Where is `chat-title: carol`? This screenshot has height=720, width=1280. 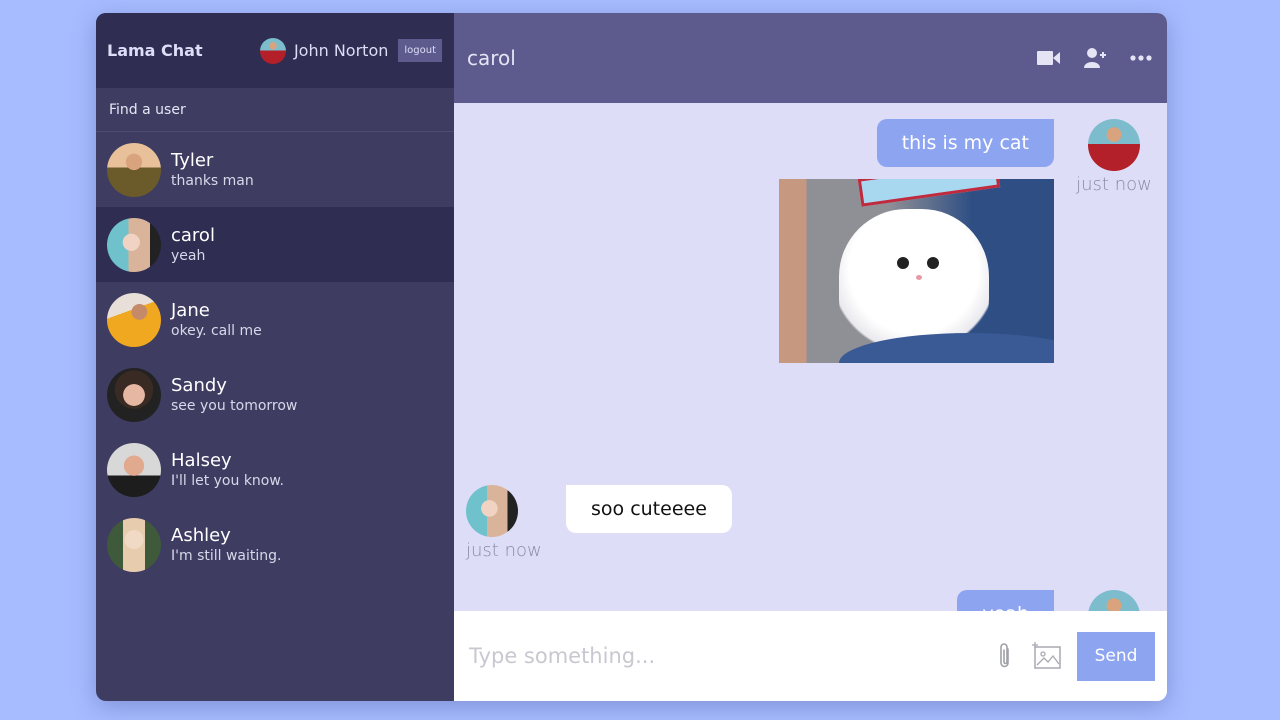
chat-title: carol is located at coordinates (491, 58).